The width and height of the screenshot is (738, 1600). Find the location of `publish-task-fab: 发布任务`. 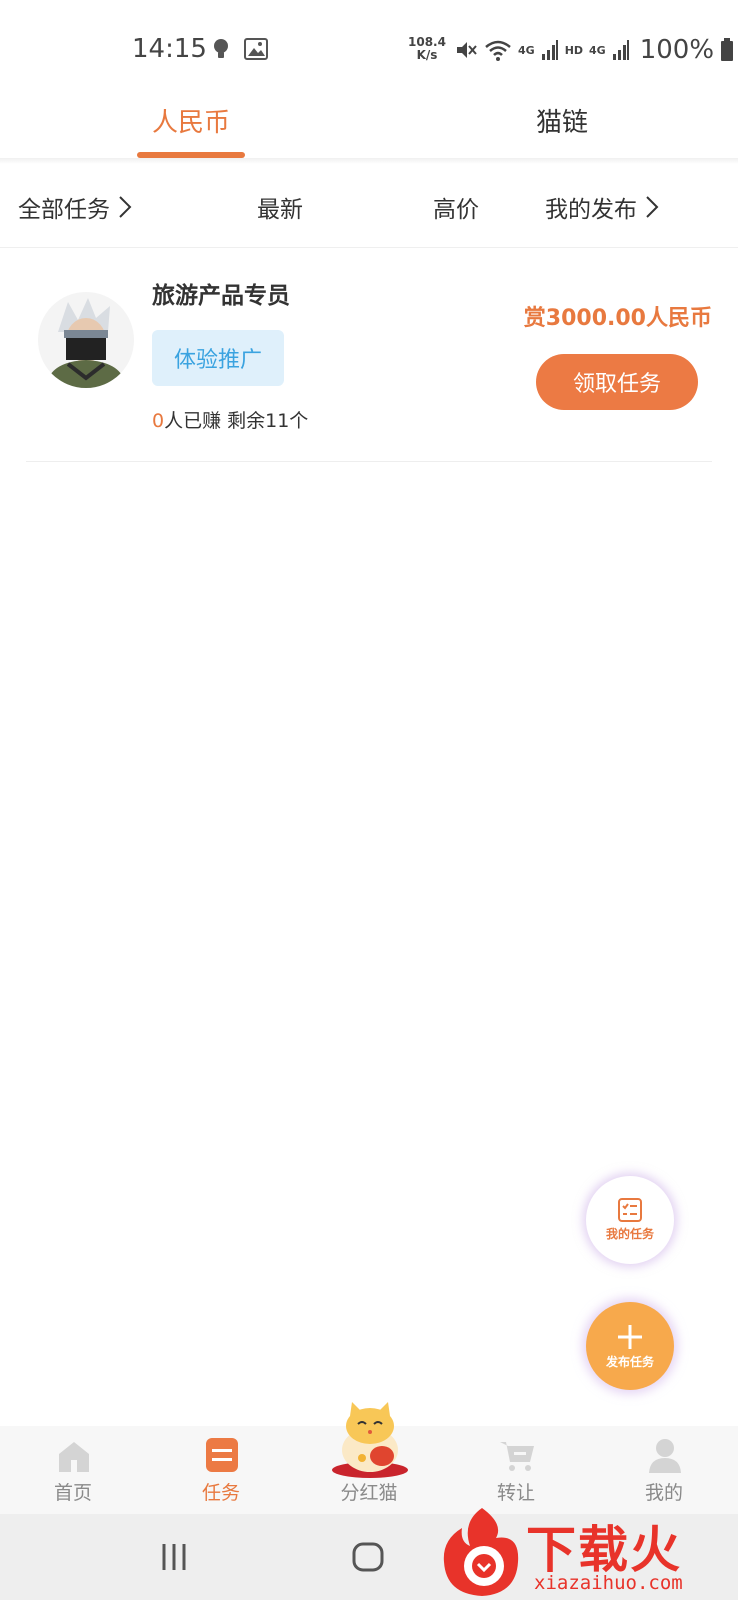

publish-task-fab: 发布任务 is located at coordinates (630, 1346).